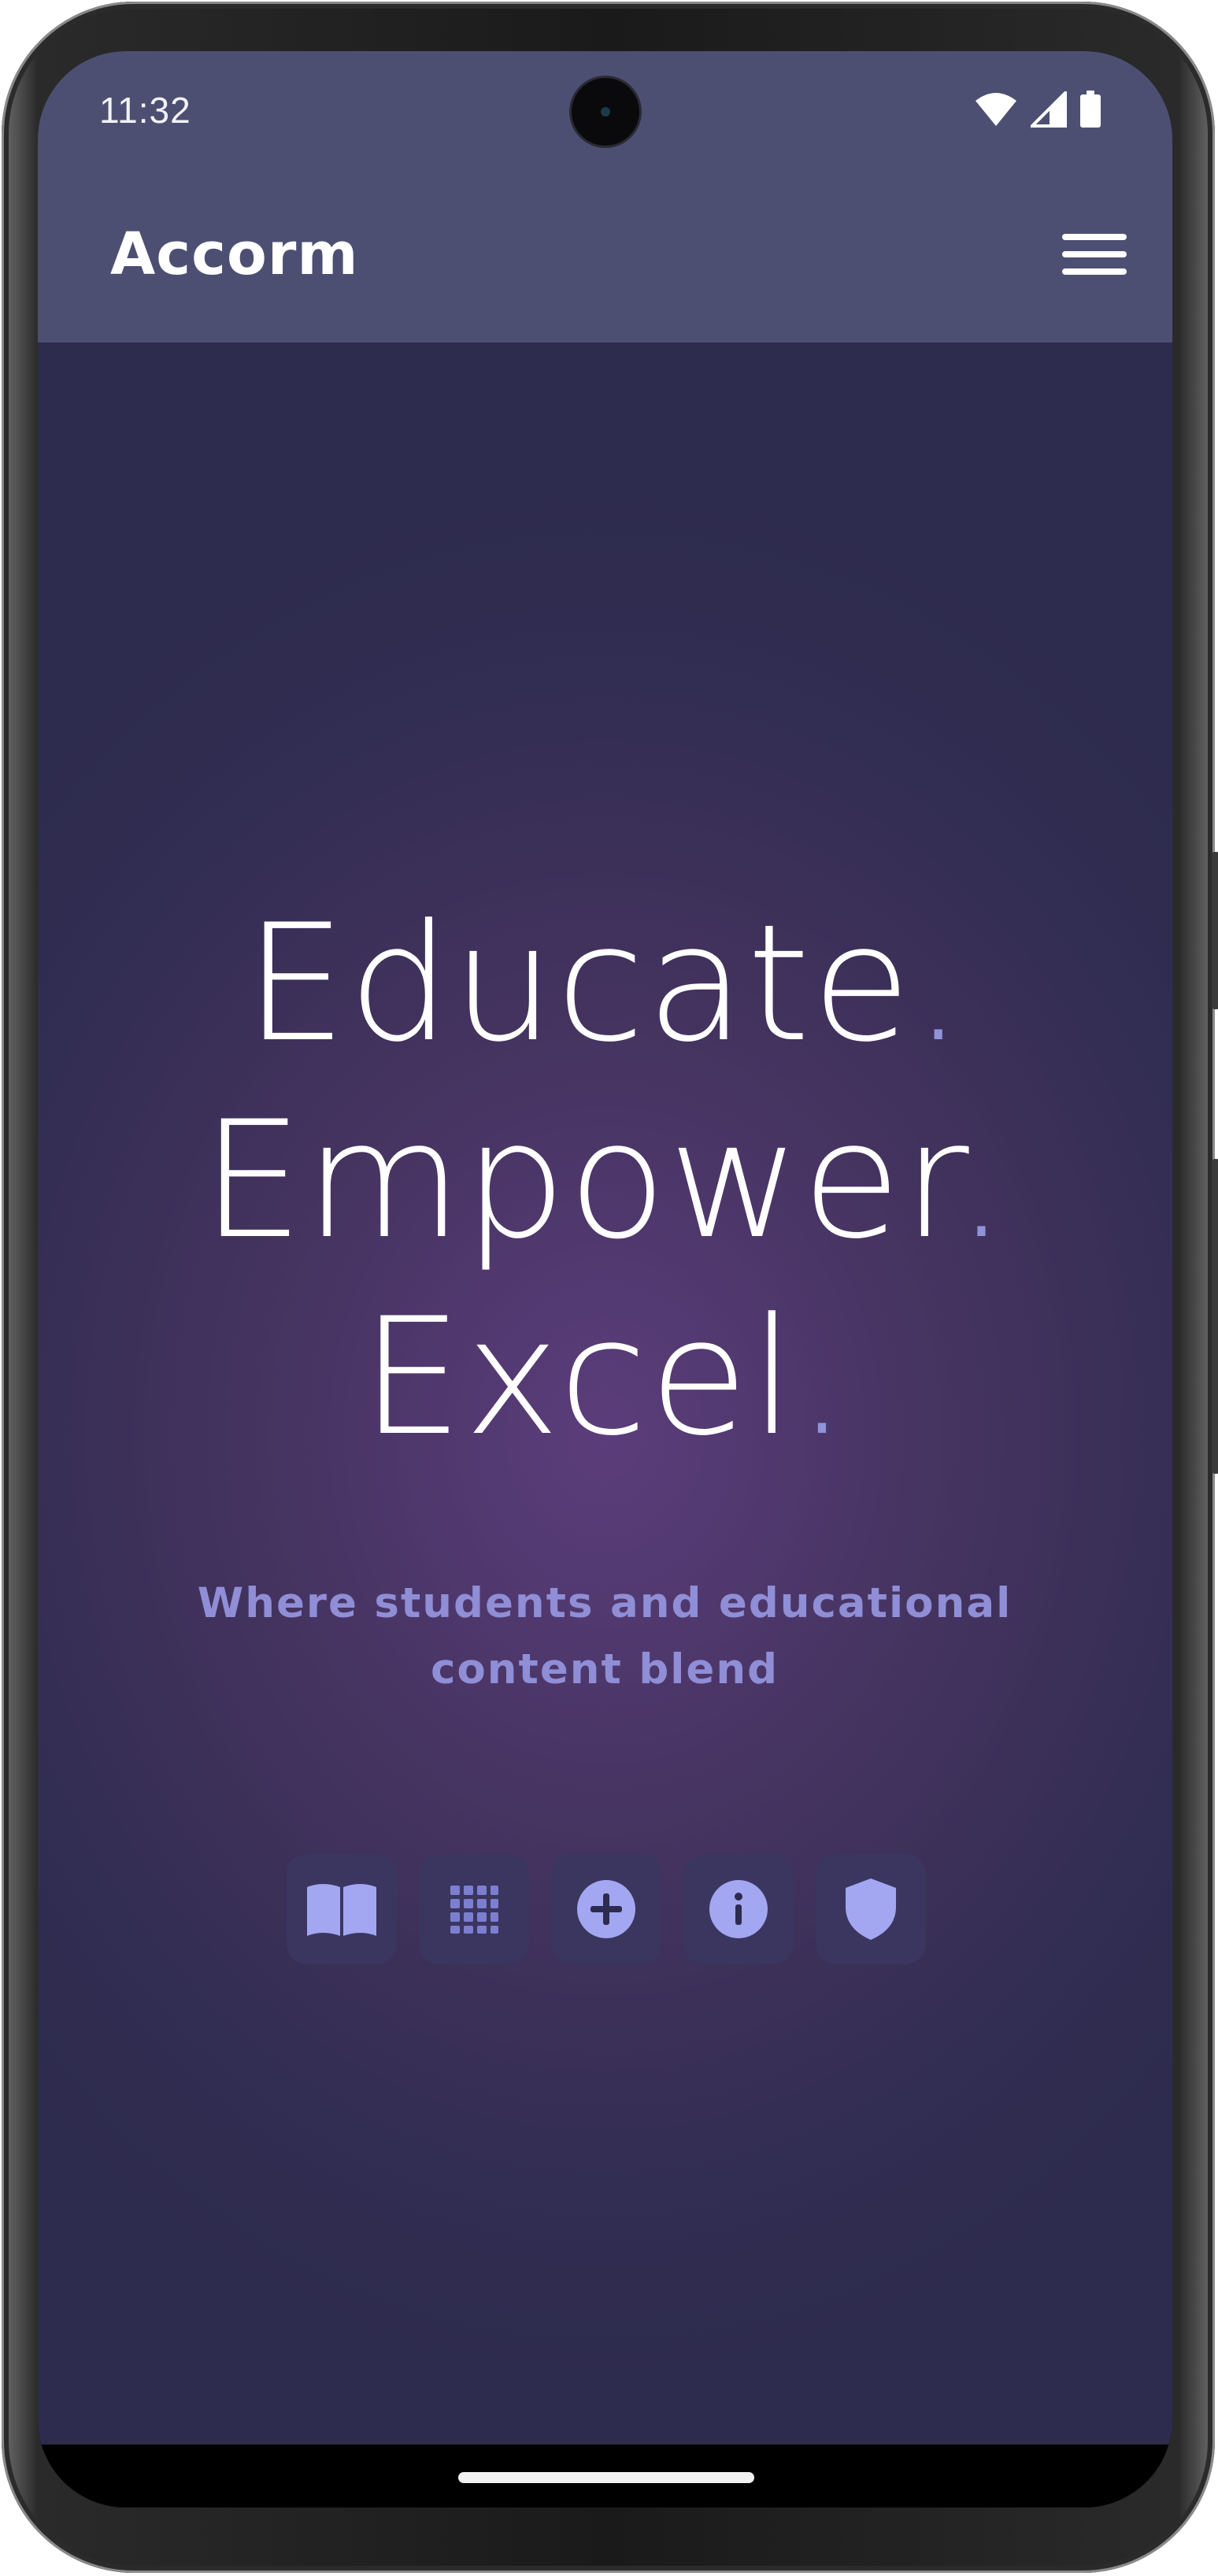  I want to click on battery-icon, so click(1090, 109).